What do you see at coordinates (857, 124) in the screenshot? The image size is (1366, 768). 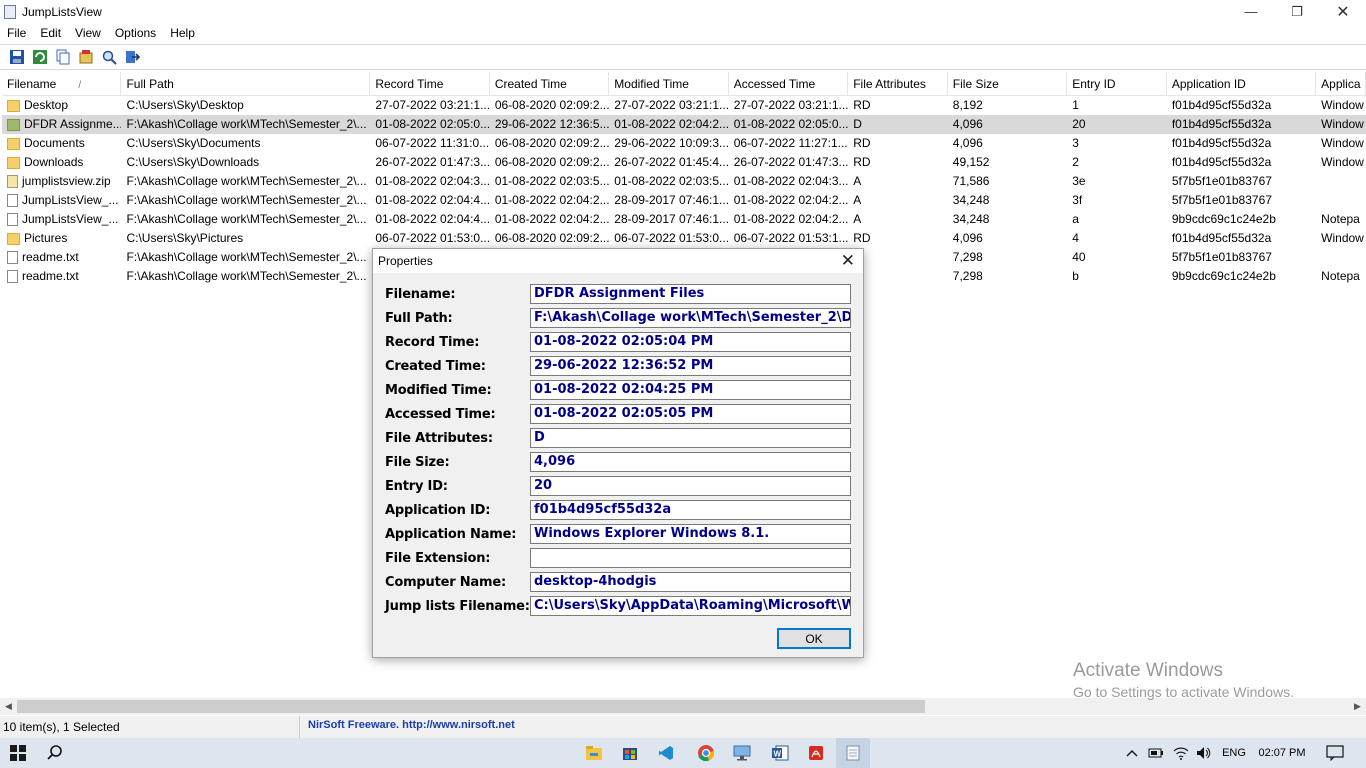 I see `table-cell: D` at bounding box center [857, 124].